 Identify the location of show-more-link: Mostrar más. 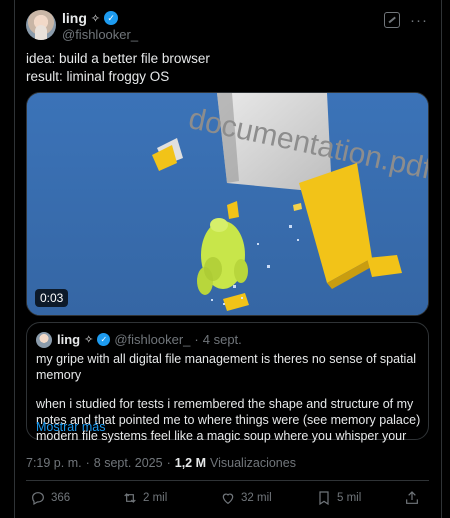
(70, 427).